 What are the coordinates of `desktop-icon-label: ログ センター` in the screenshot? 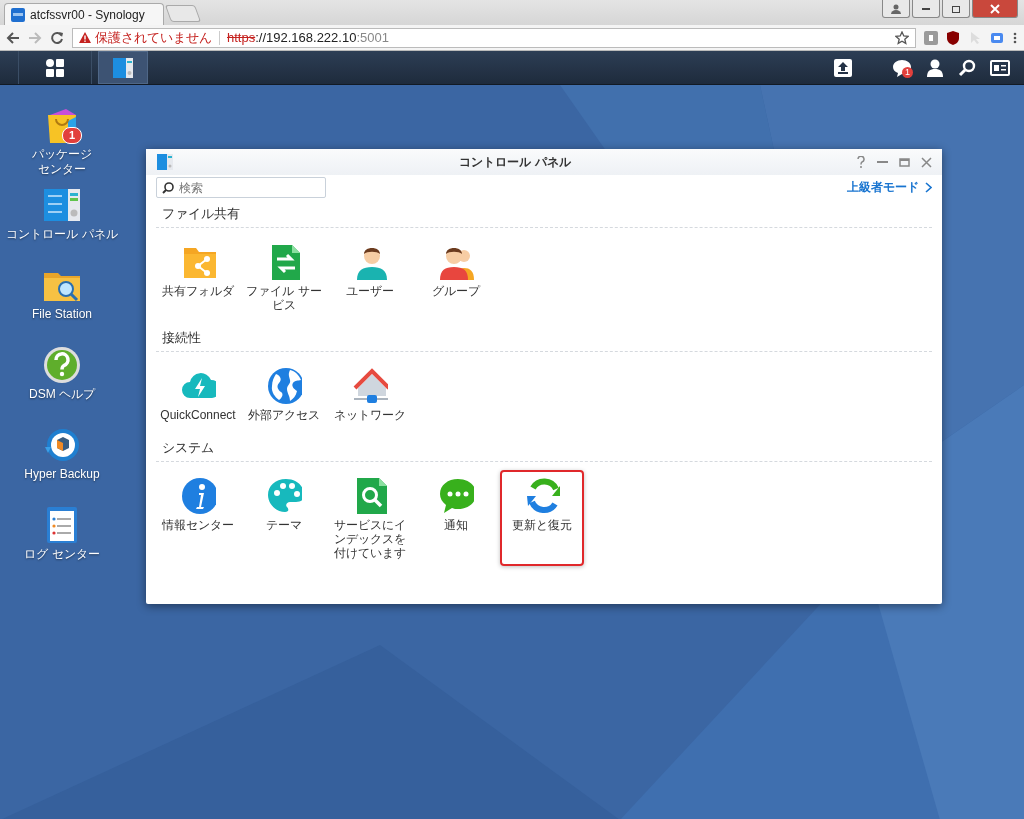 It's located at (62, 554).